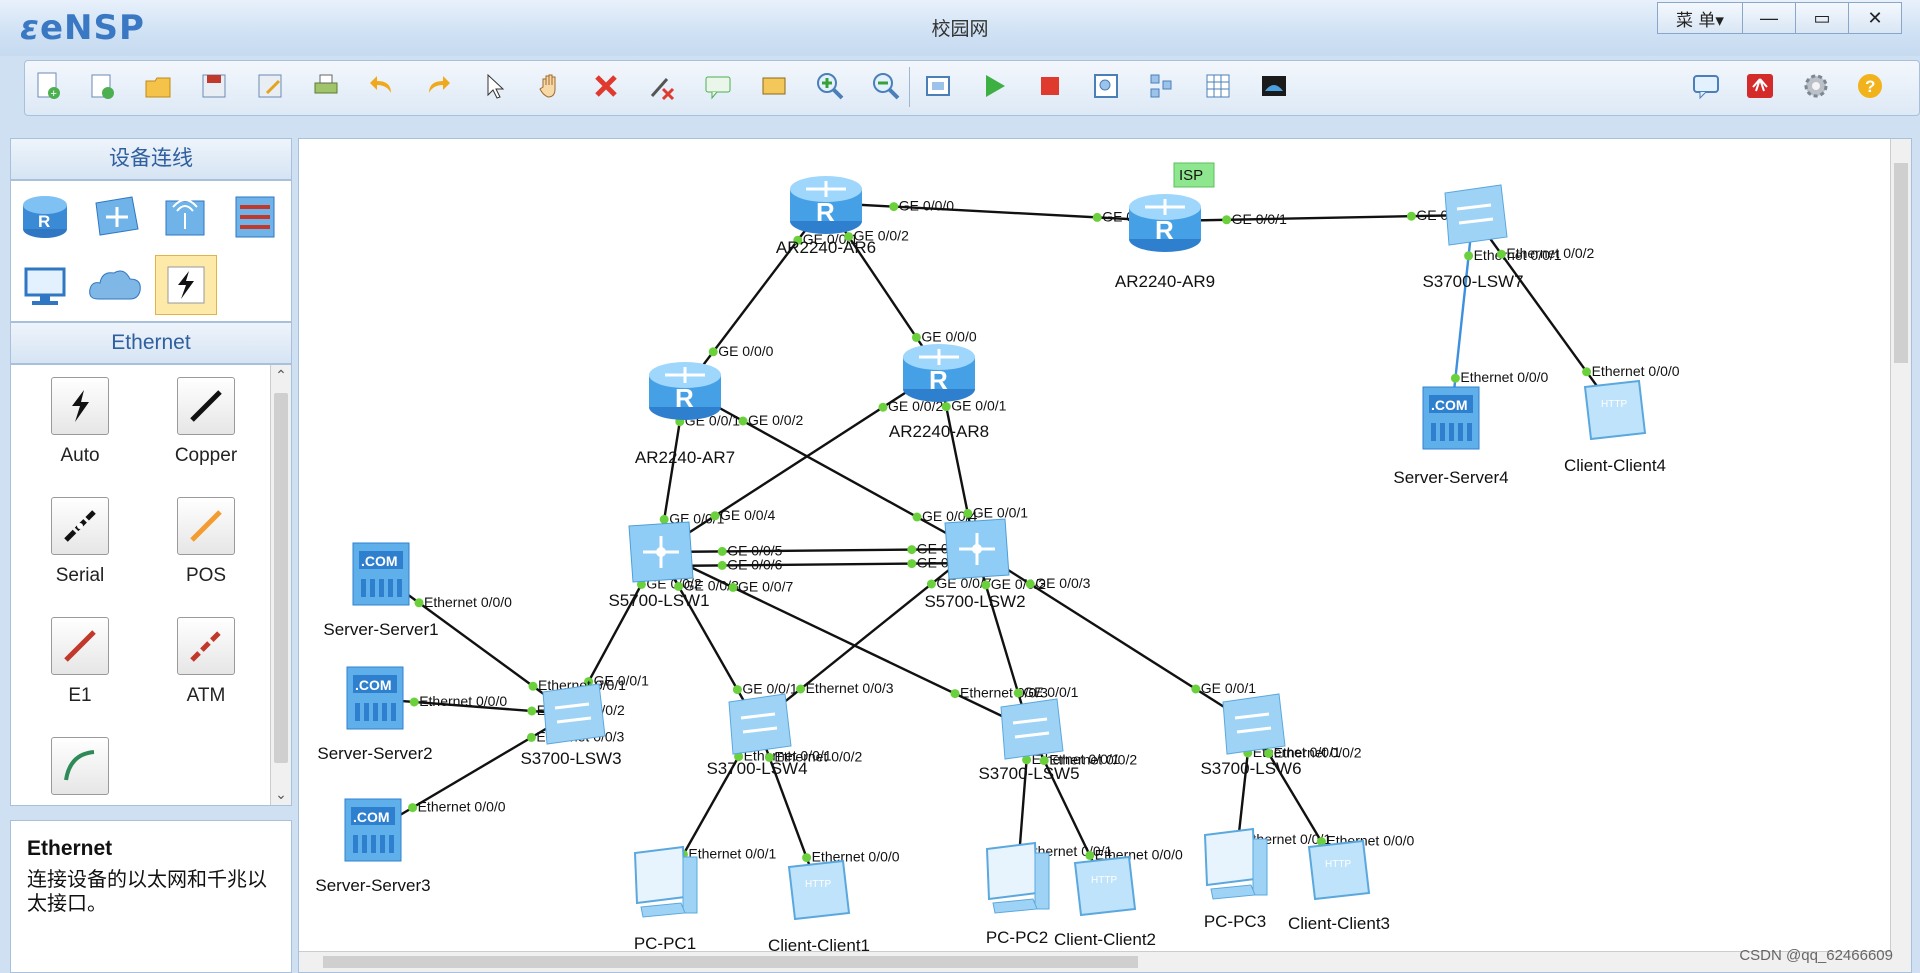 The width and height of the screenshot is (1920, 973). Describe the element at coordinates (80, 406) in the screenshot. I see `auto-cable-icon` at that location.